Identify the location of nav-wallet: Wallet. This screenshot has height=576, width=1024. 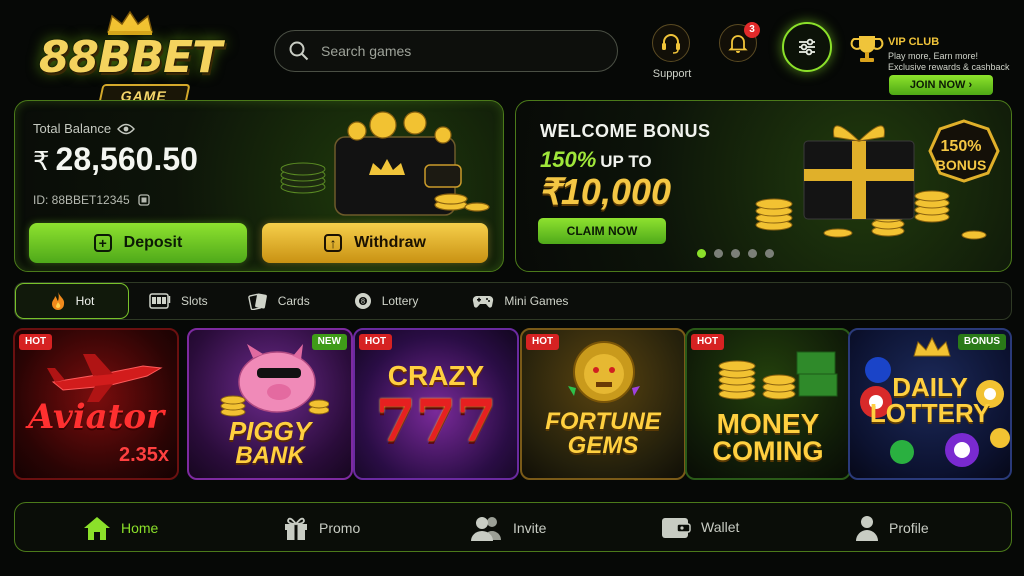
(700, 527).